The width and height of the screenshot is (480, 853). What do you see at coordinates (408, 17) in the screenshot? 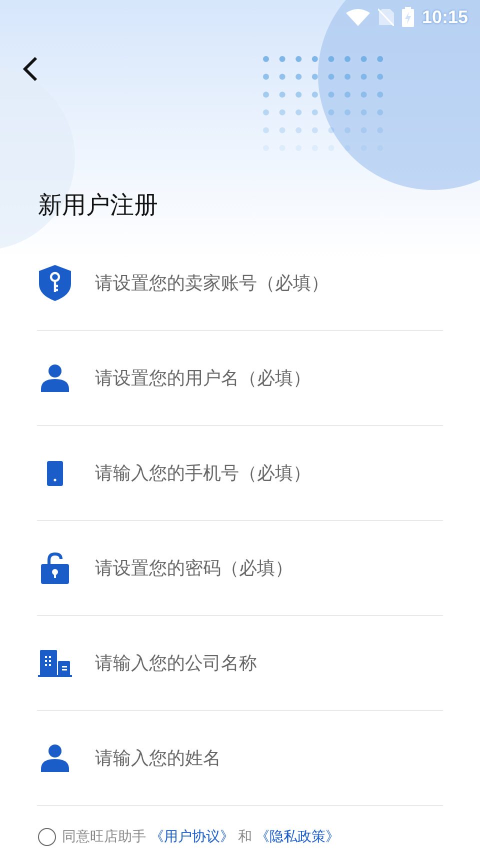
I see `battery-icon` at bounding box center [408, 17].